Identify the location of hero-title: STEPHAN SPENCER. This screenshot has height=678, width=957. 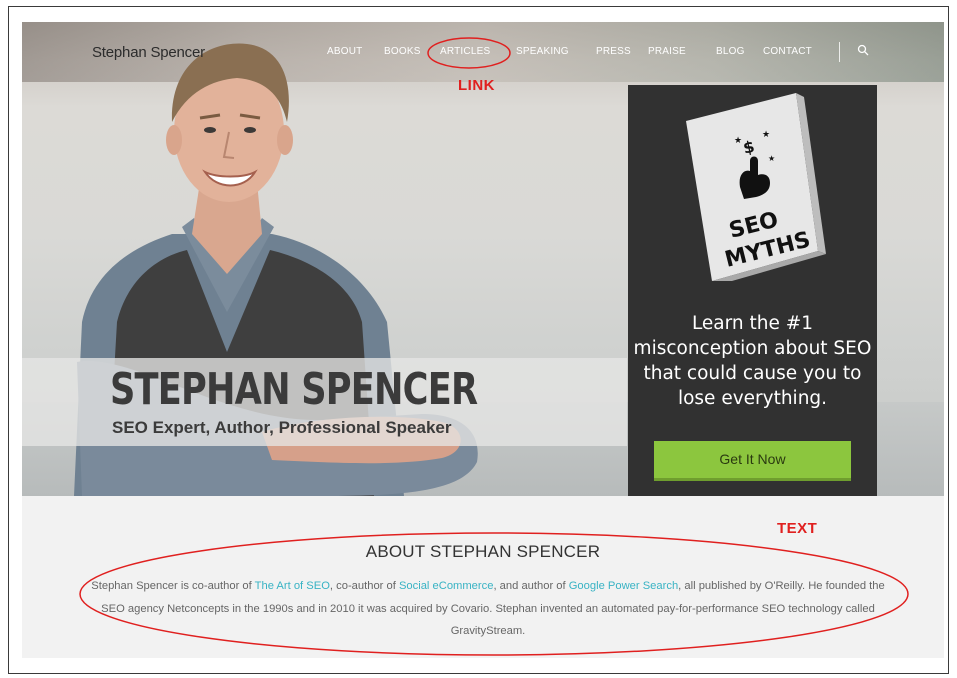
(294, 389).